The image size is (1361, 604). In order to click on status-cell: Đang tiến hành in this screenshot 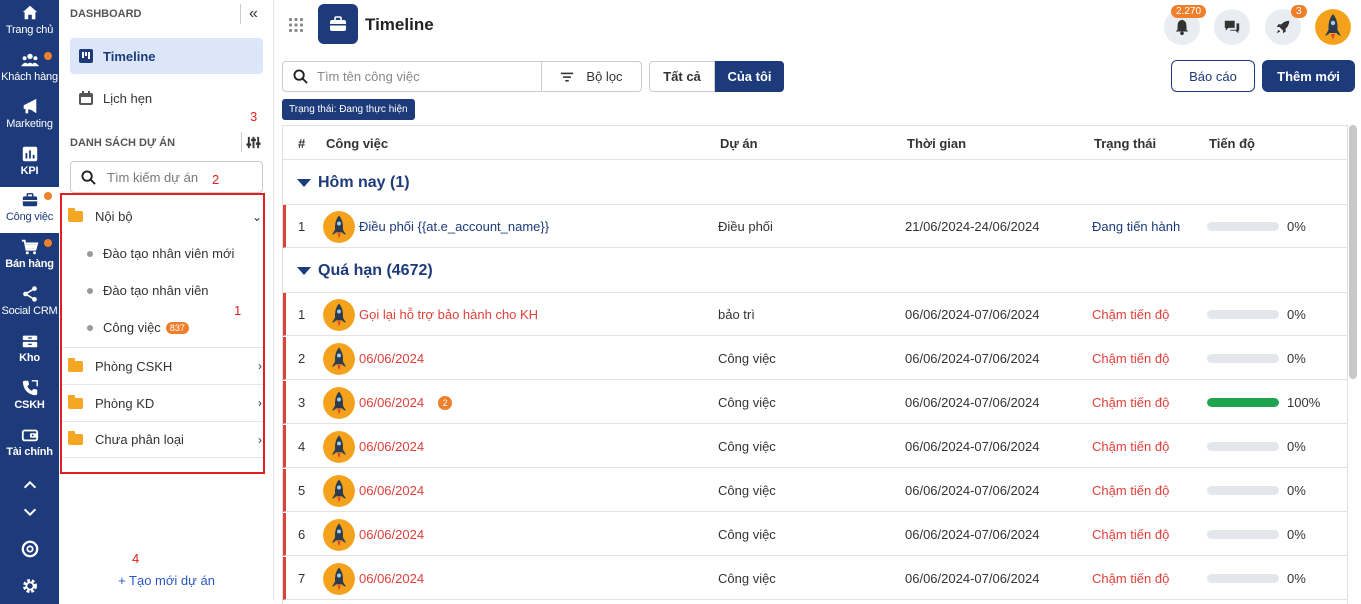, I will do `click(1136, 226)`.